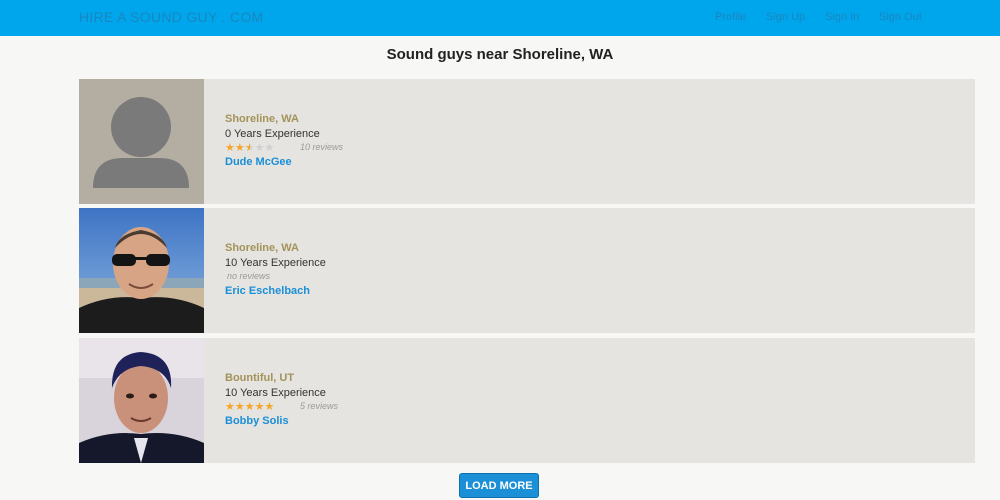 The width and height of the screenshot is (1000, 500). I want to click on listing-name-link: Bobby Solis, so click(275, 421).